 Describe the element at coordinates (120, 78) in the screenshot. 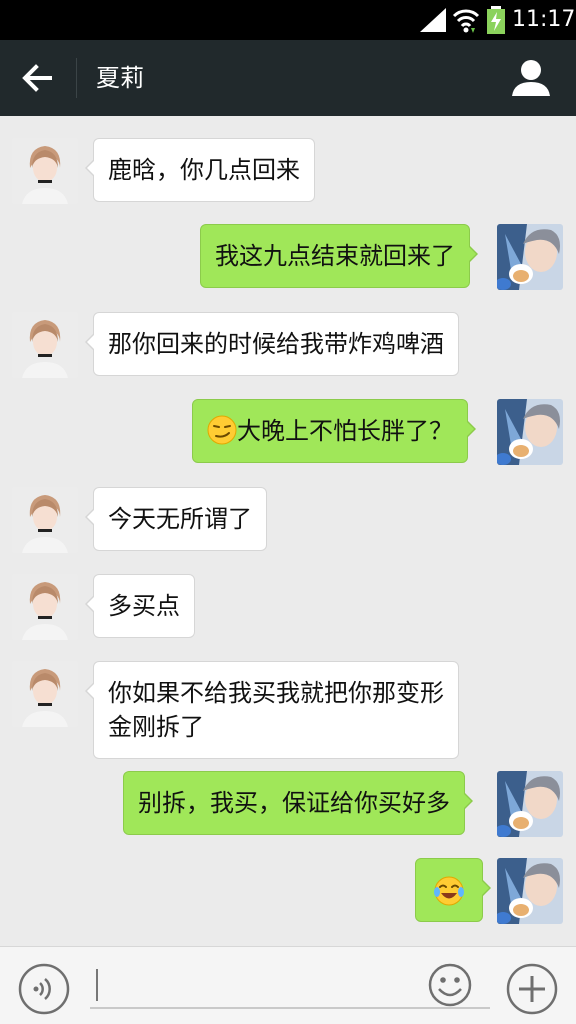

I see `chat-title: 夏莉` at that location.